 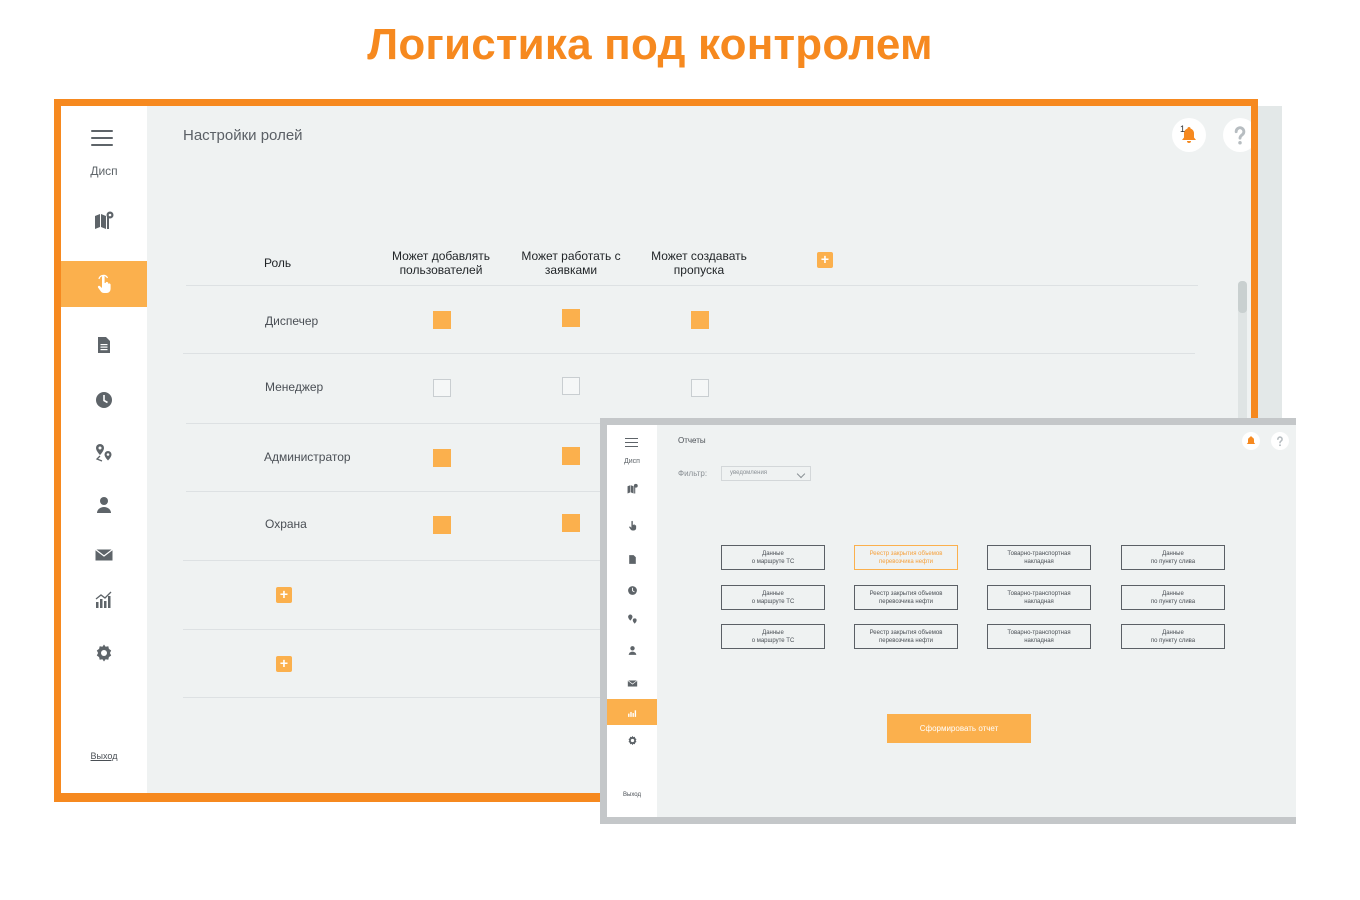 What do you see at coordinates (307, 457) in the screenshot?
I see `role-name-administrator: Администратор` at bounding box center [307, 457].